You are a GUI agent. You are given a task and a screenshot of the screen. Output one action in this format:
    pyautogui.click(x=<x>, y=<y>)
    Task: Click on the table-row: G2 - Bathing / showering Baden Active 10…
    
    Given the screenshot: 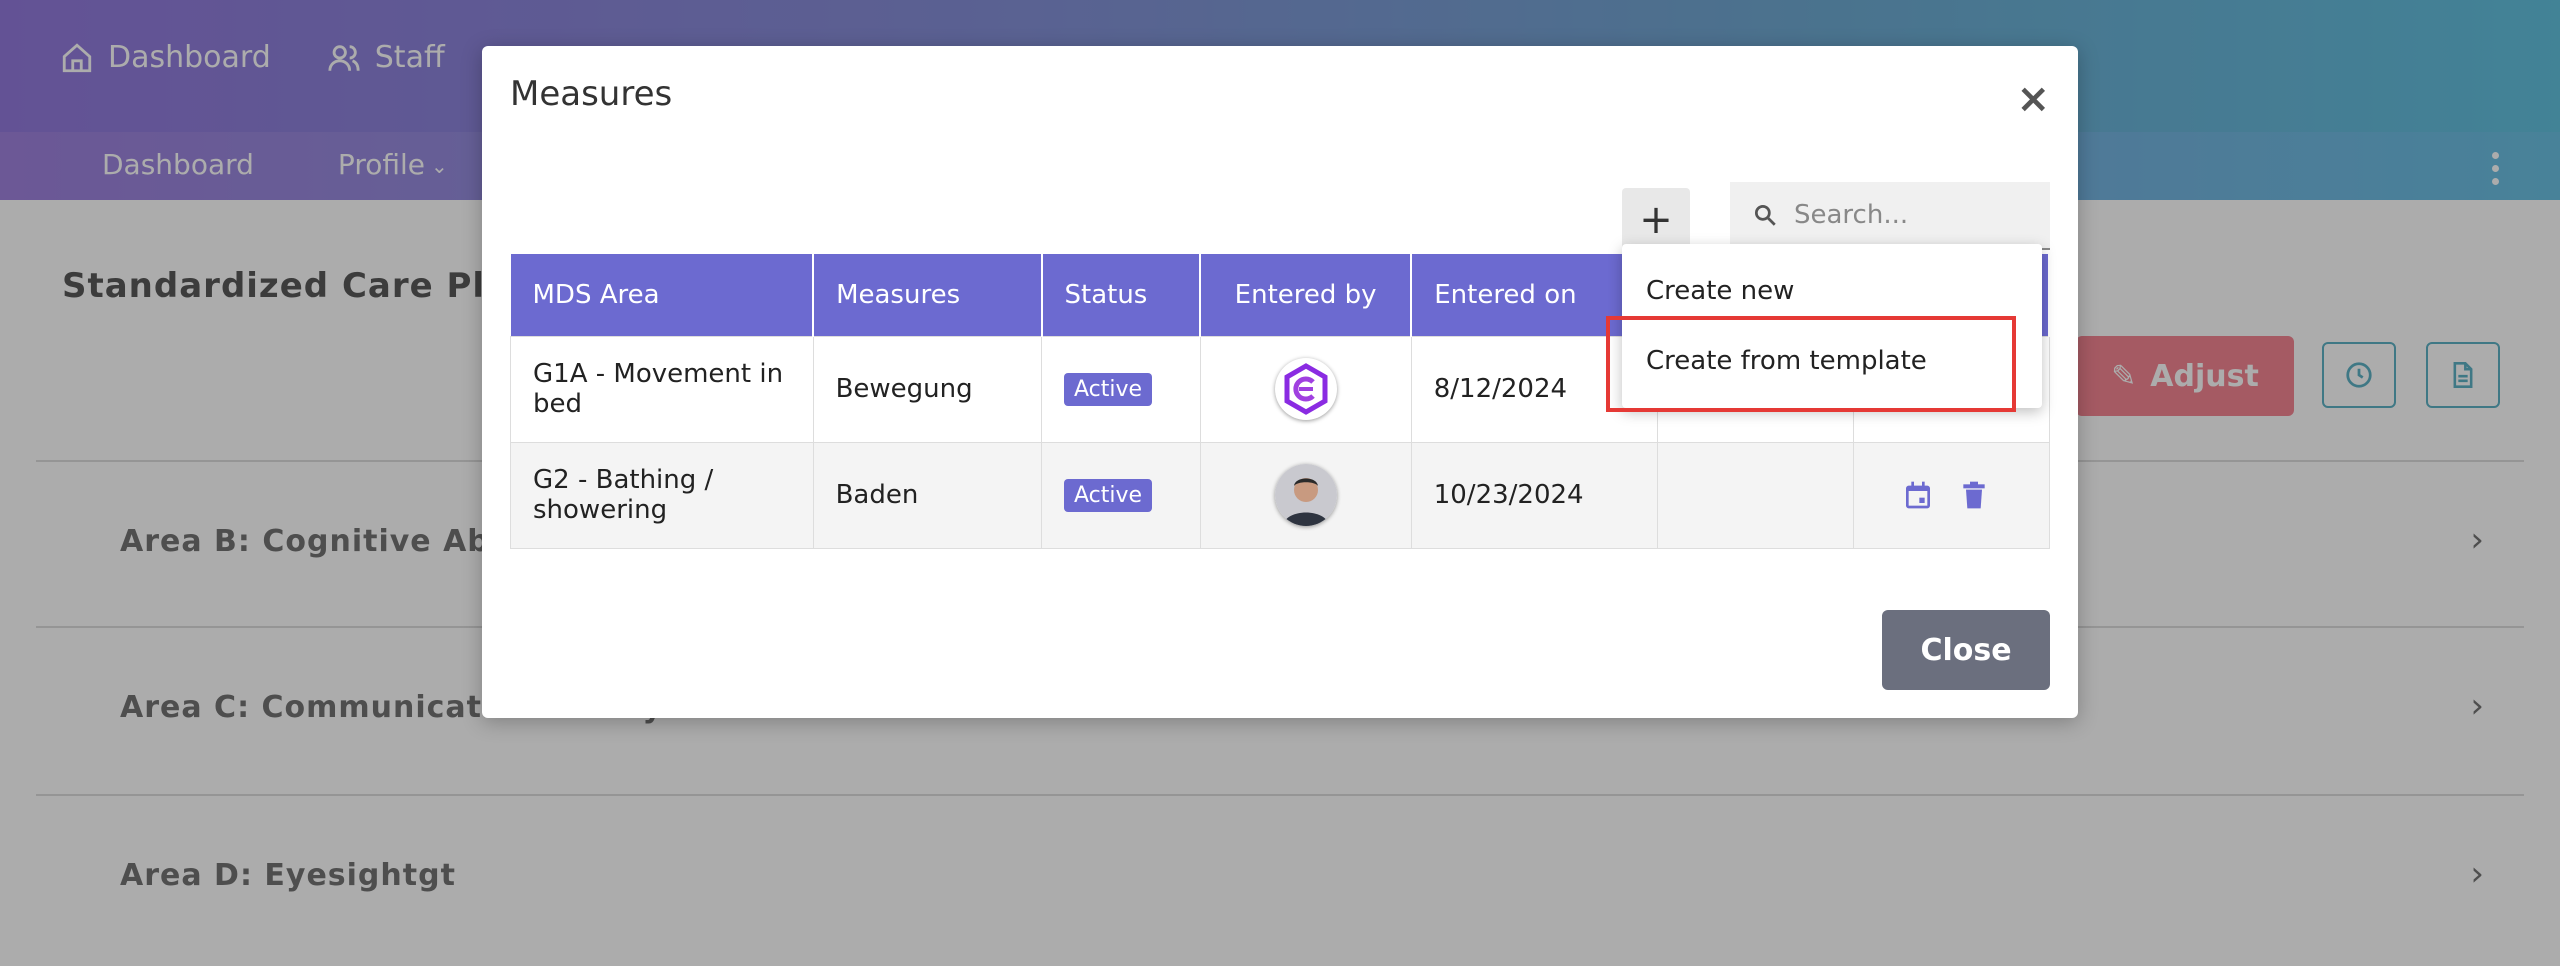 What is the action you would take?
    pyautogui.click(x=1280, y=495)
    